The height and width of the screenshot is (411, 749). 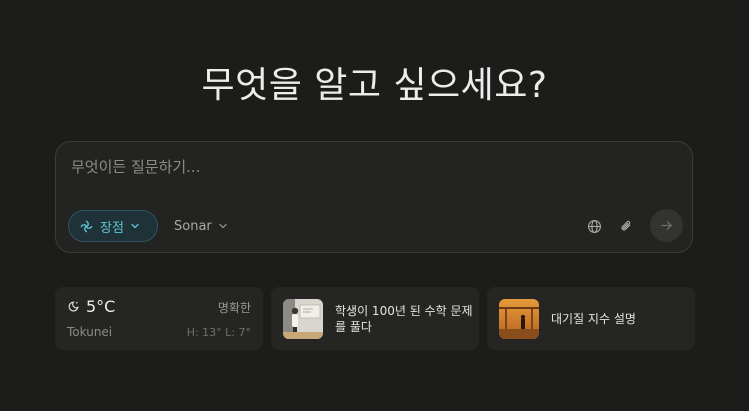 I want to click on news-card: 대기질 지수 설명, so click(x=591, y=318).